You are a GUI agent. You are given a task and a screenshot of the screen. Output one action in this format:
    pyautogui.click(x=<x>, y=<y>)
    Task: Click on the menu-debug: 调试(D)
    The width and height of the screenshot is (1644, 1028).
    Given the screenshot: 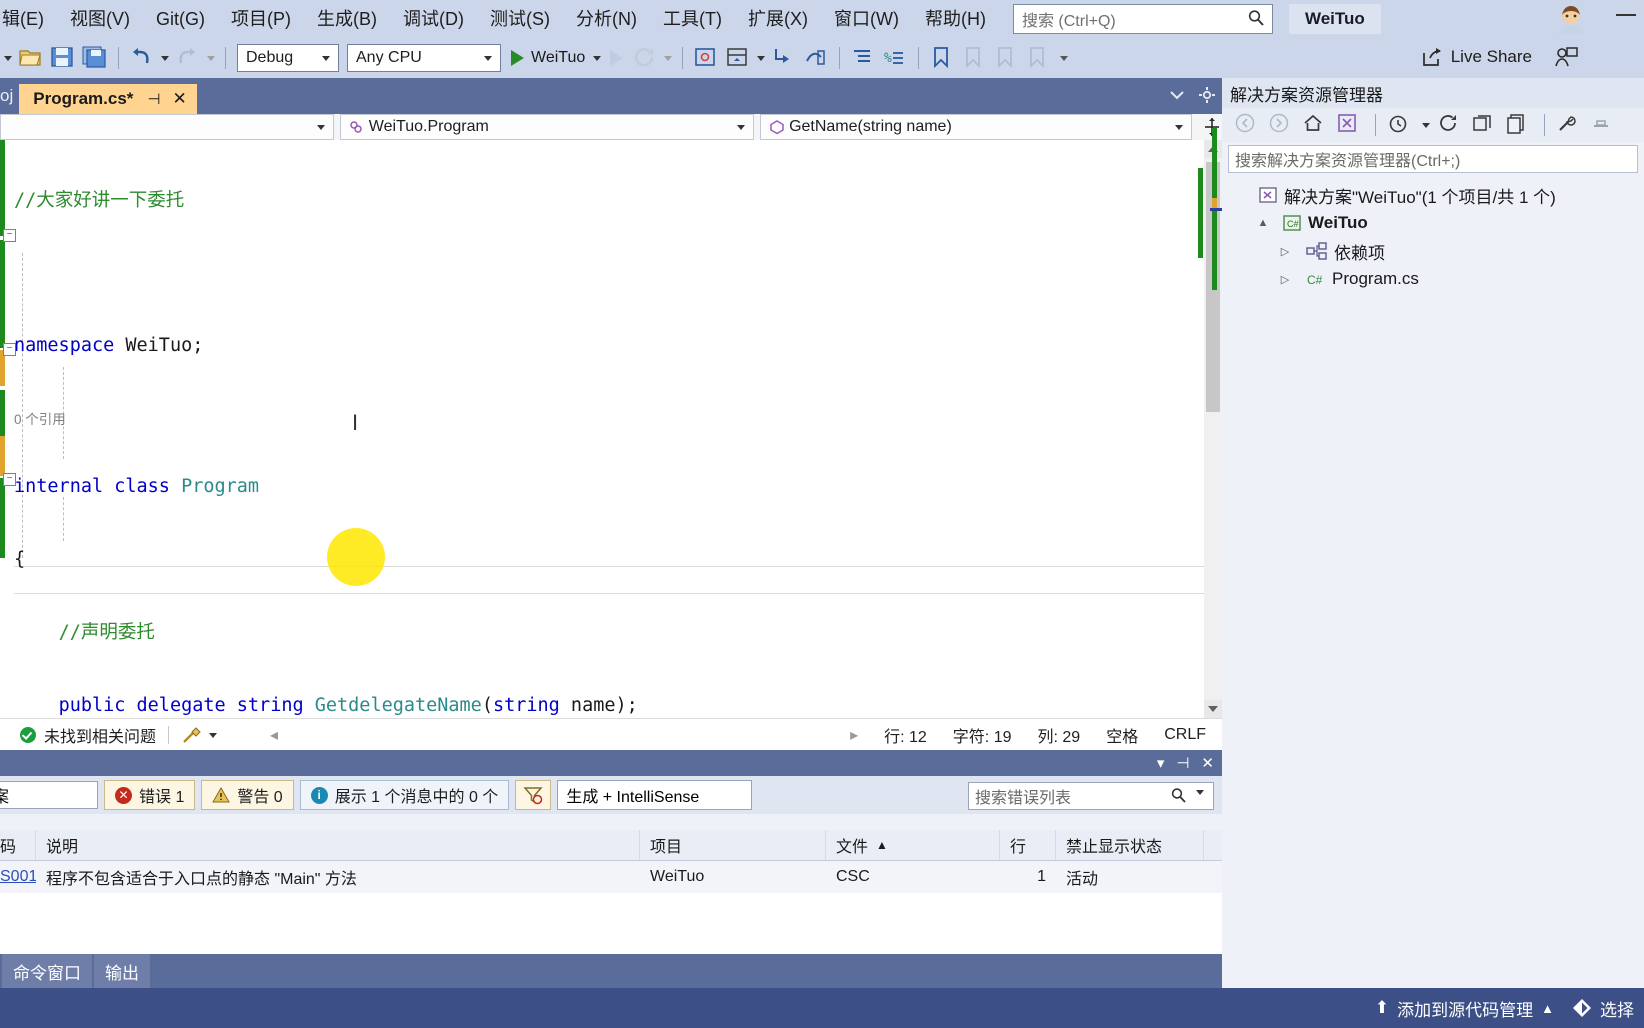 What is the action you would take?
    pyautogui.click(x=433, y=19)
    